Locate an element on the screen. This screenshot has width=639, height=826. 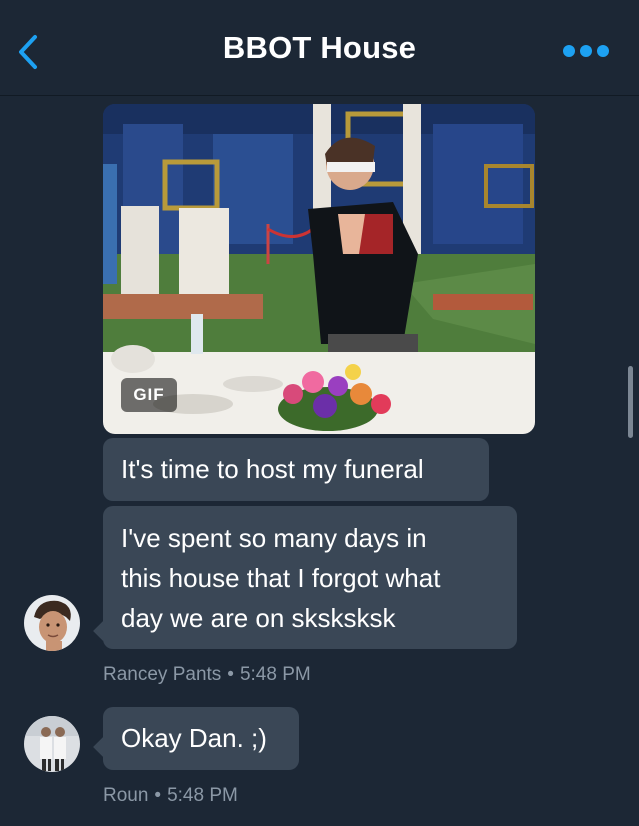
sender-name: Rancey Pants is located at coordinates (162, 674).